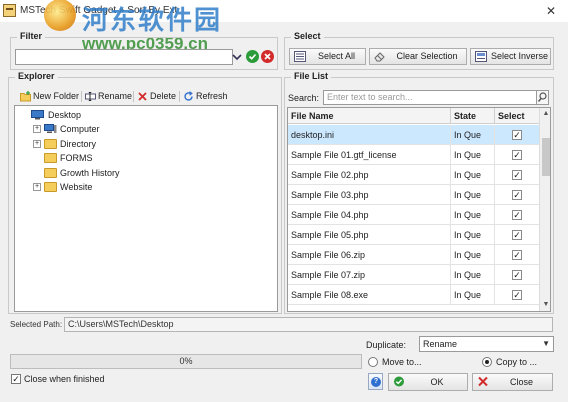 The height and width of the screenshot is (402, 568). Describe the element at coordinates (512, 382) in the screenshot. I see `close-button: Close` at that location.